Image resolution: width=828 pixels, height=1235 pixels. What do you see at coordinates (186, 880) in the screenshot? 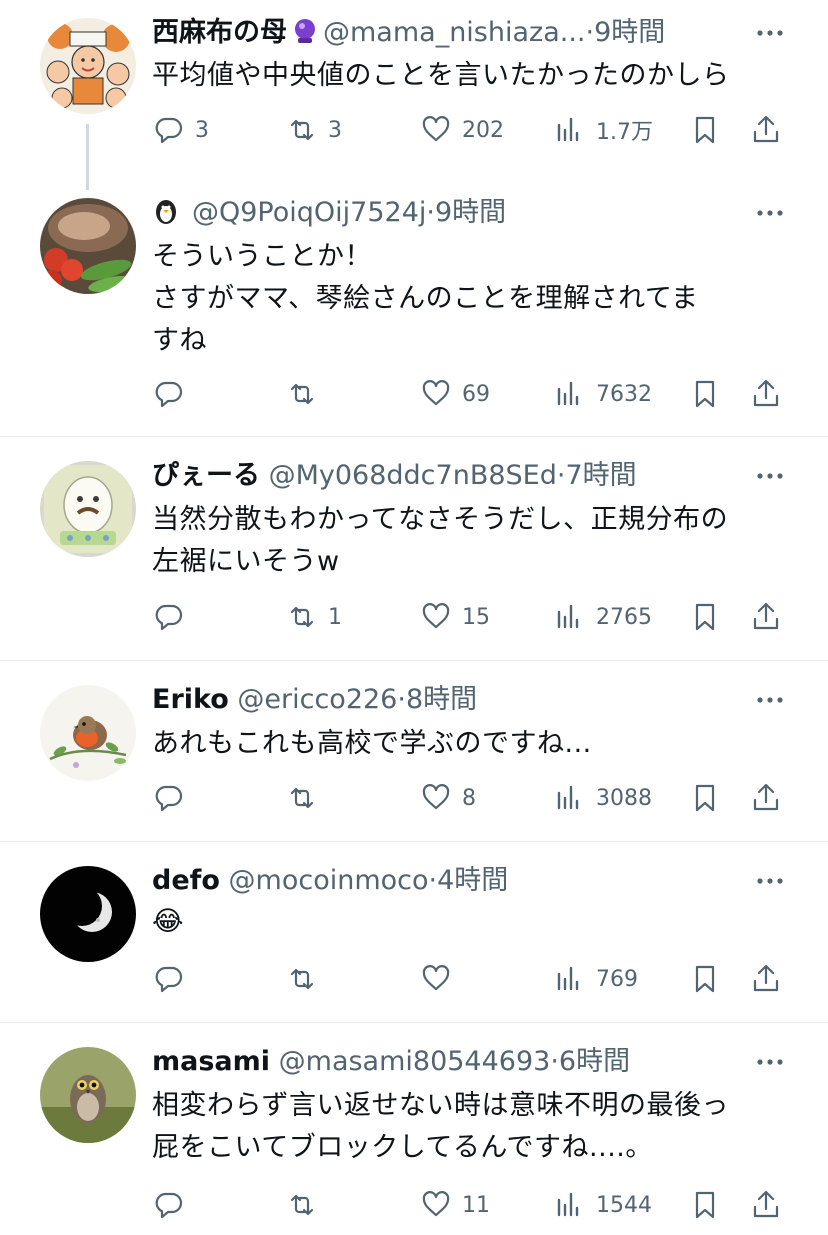
I see `display-name: defo` at bounding box center [186, 880].